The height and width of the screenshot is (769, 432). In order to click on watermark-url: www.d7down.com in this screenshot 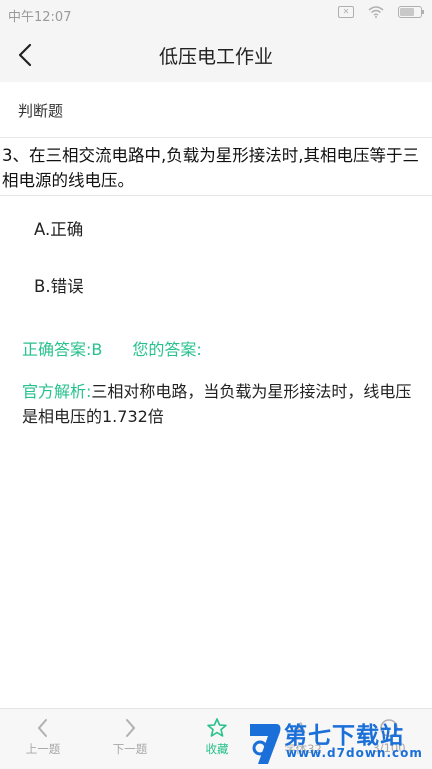, I will do `click(354, 753)`.